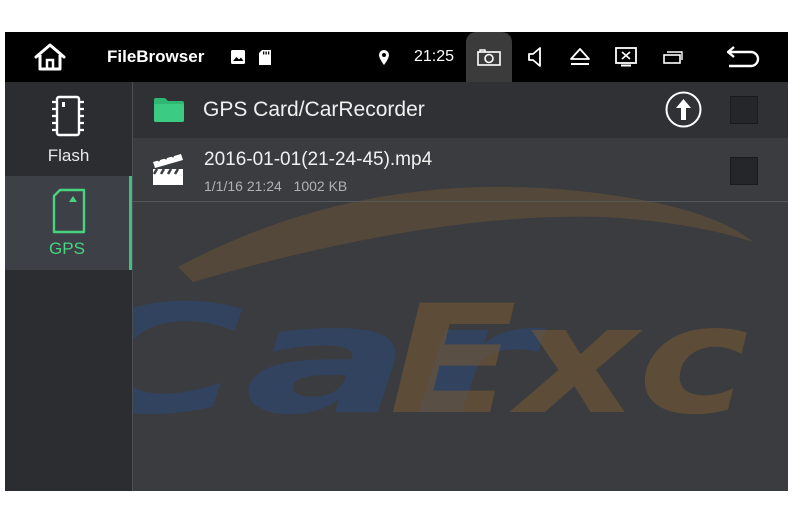  What do you see at coordinates (169, 110) in the screenshot?
I see `folder-icon` at bounding box center [169, 110].